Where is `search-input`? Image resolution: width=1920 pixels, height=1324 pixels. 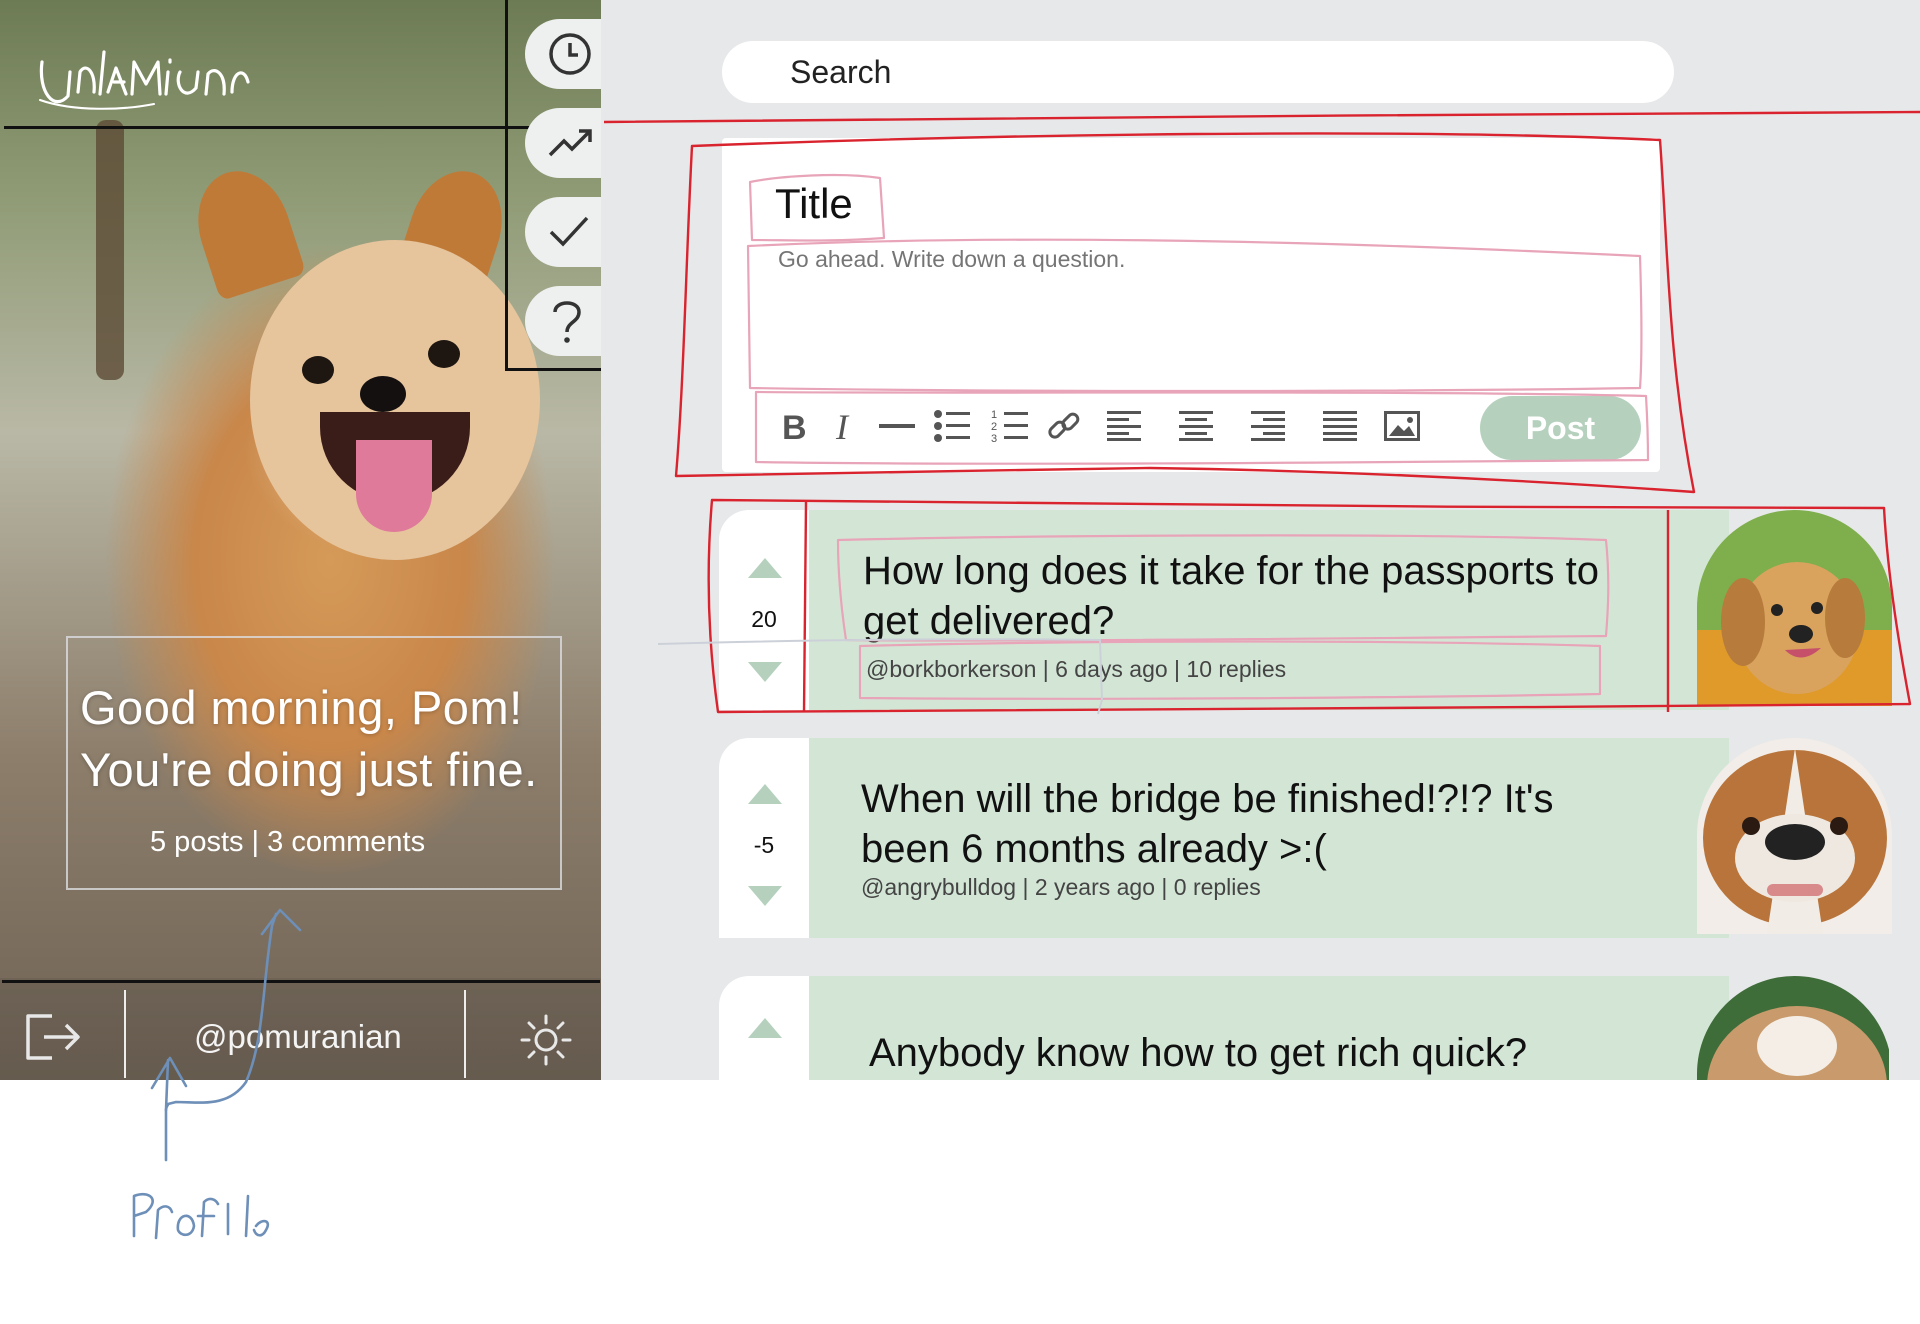
search-input is located at coordinates (1200, 72).